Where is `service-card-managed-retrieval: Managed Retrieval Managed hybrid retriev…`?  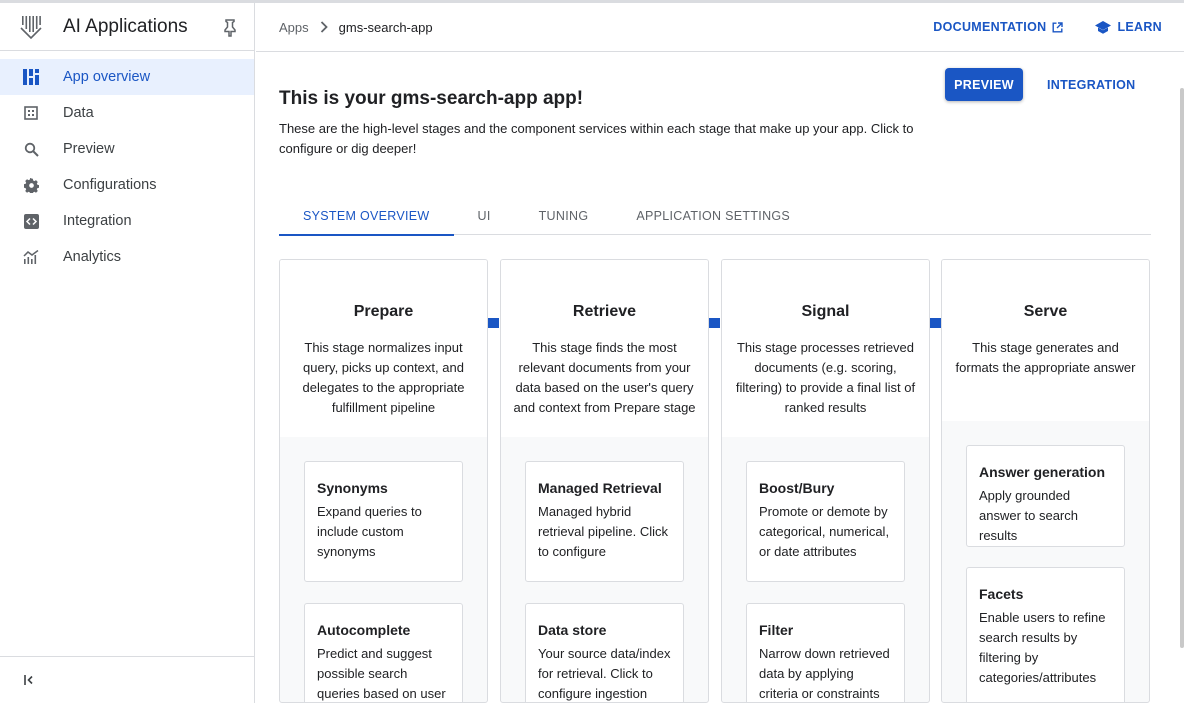 service-card-managed-retrieval: Managed Retrieval Managed hybrid retriev… is located at coordinates (604, 521).